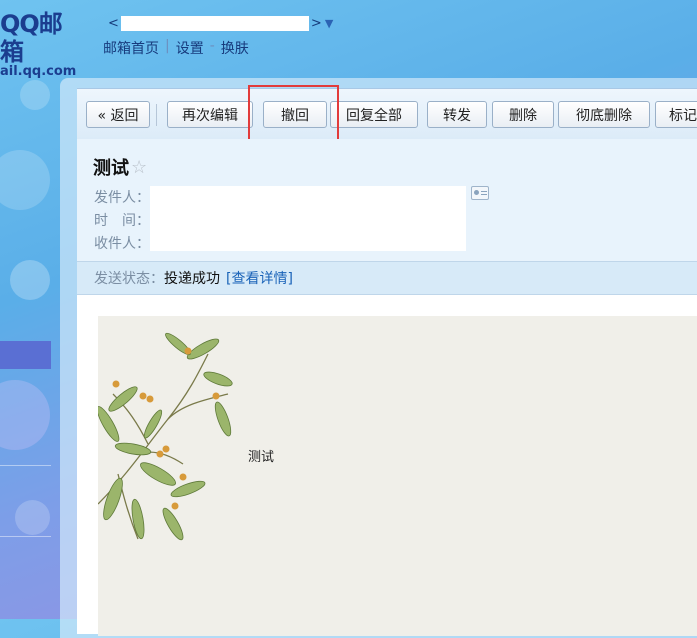 The image size is (697, 638). What do you see at coordinates (111, 168) in the screenshot?
I see `subject-text: 测试` at bounding box center [111, 168].